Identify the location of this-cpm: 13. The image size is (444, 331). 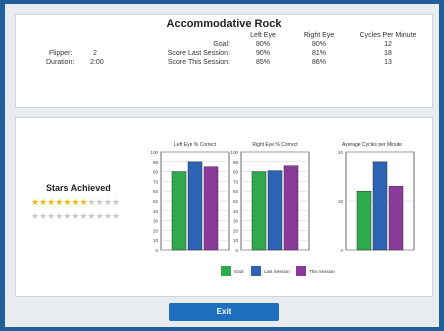
(388, 62).